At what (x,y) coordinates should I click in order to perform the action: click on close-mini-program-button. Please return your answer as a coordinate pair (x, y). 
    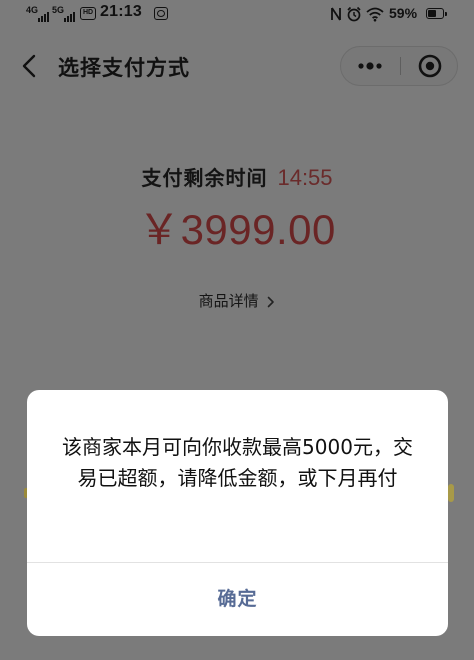
    Looking at the image, I should click on (429, 66).